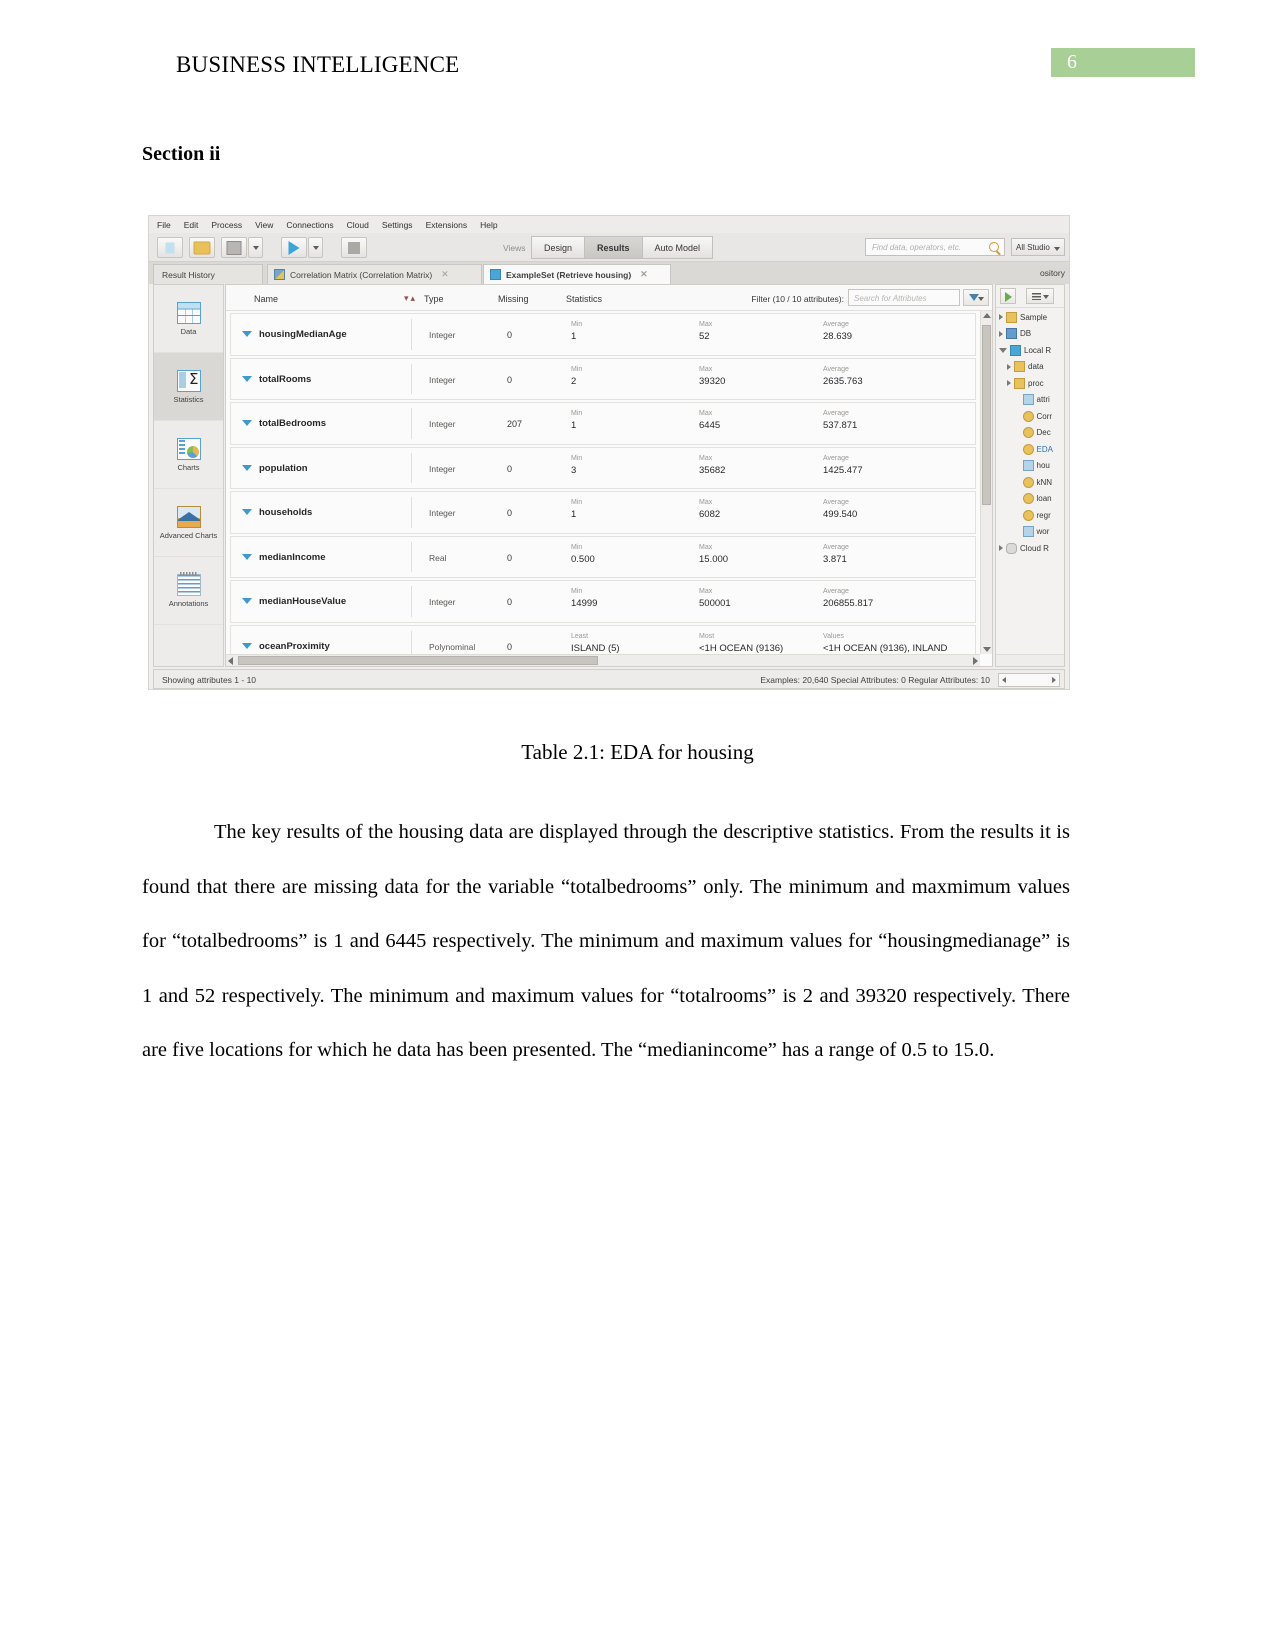  What do you see at coordinates (577, 502) in the screenshot?
I see `stat-min-label: Min` at bounding box center [577, 502].